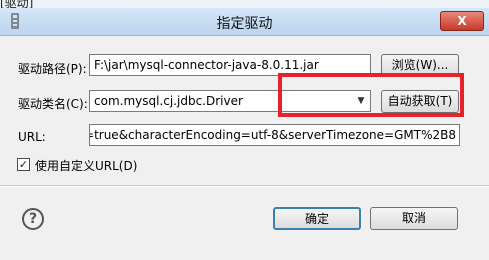 This screenshot has height=260, width=489. What do you see at coordinates (168, 101) in the screenshot?
I see `driver-class-value: com.mysql.cj.jdbc.Driver` at bounding box center [168, 101].